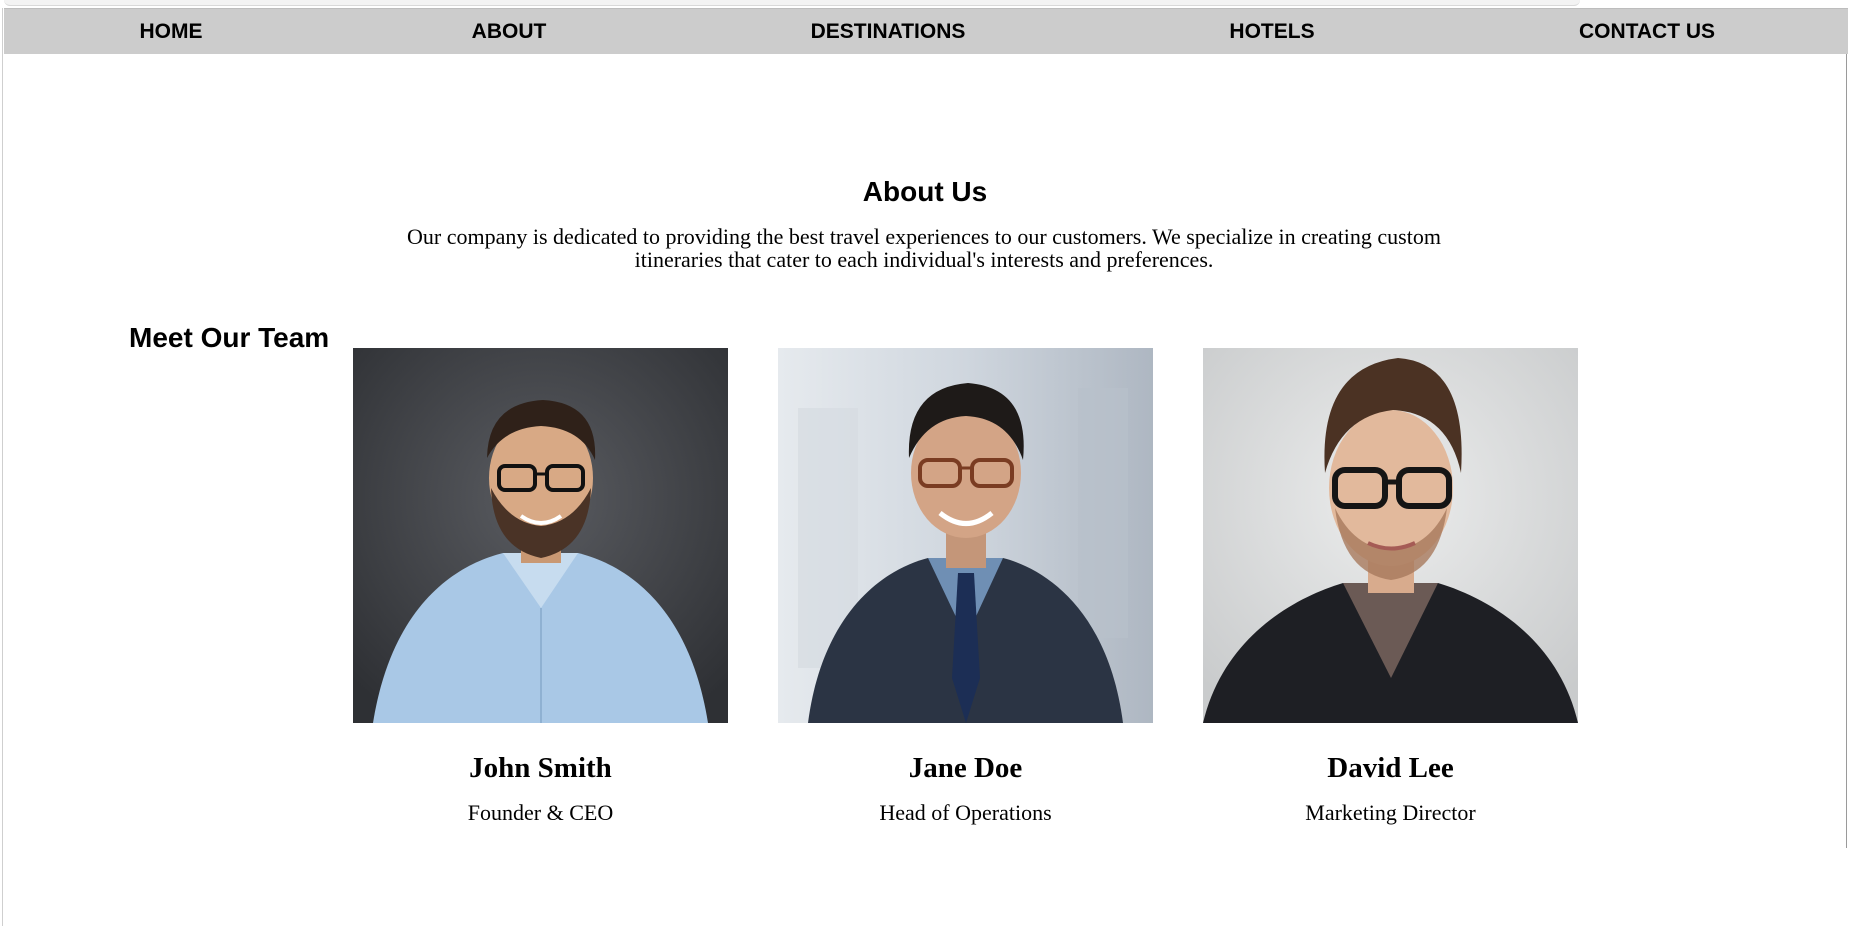 This screenshot has width=1850, height=926. Describe the element at coordinates (792, 3) in the screenshot. I see `browser-top-edge` at that location.